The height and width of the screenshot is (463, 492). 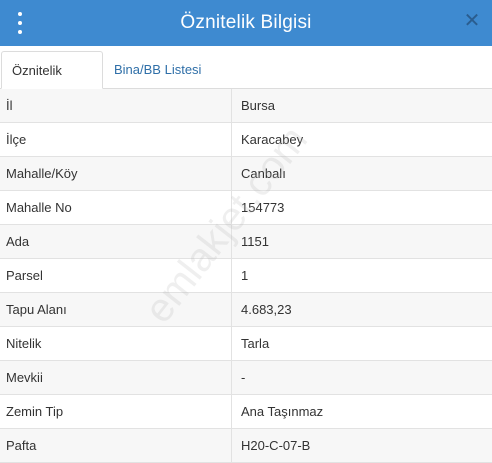 I want to click on row-value: 1, so click(x=245, y=275).